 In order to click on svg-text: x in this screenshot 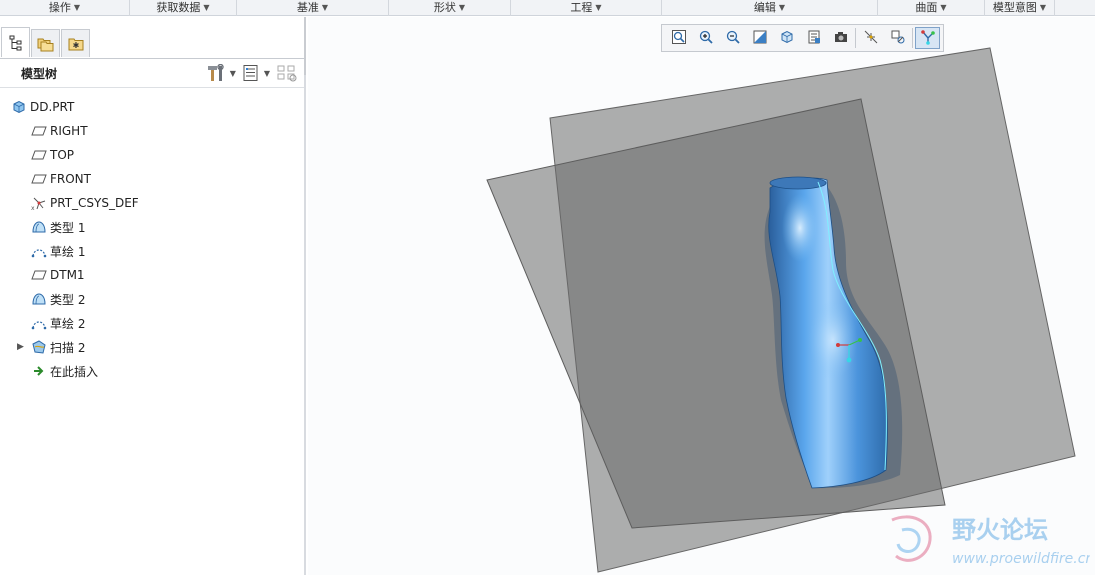, I will do `click(33, 208)`.